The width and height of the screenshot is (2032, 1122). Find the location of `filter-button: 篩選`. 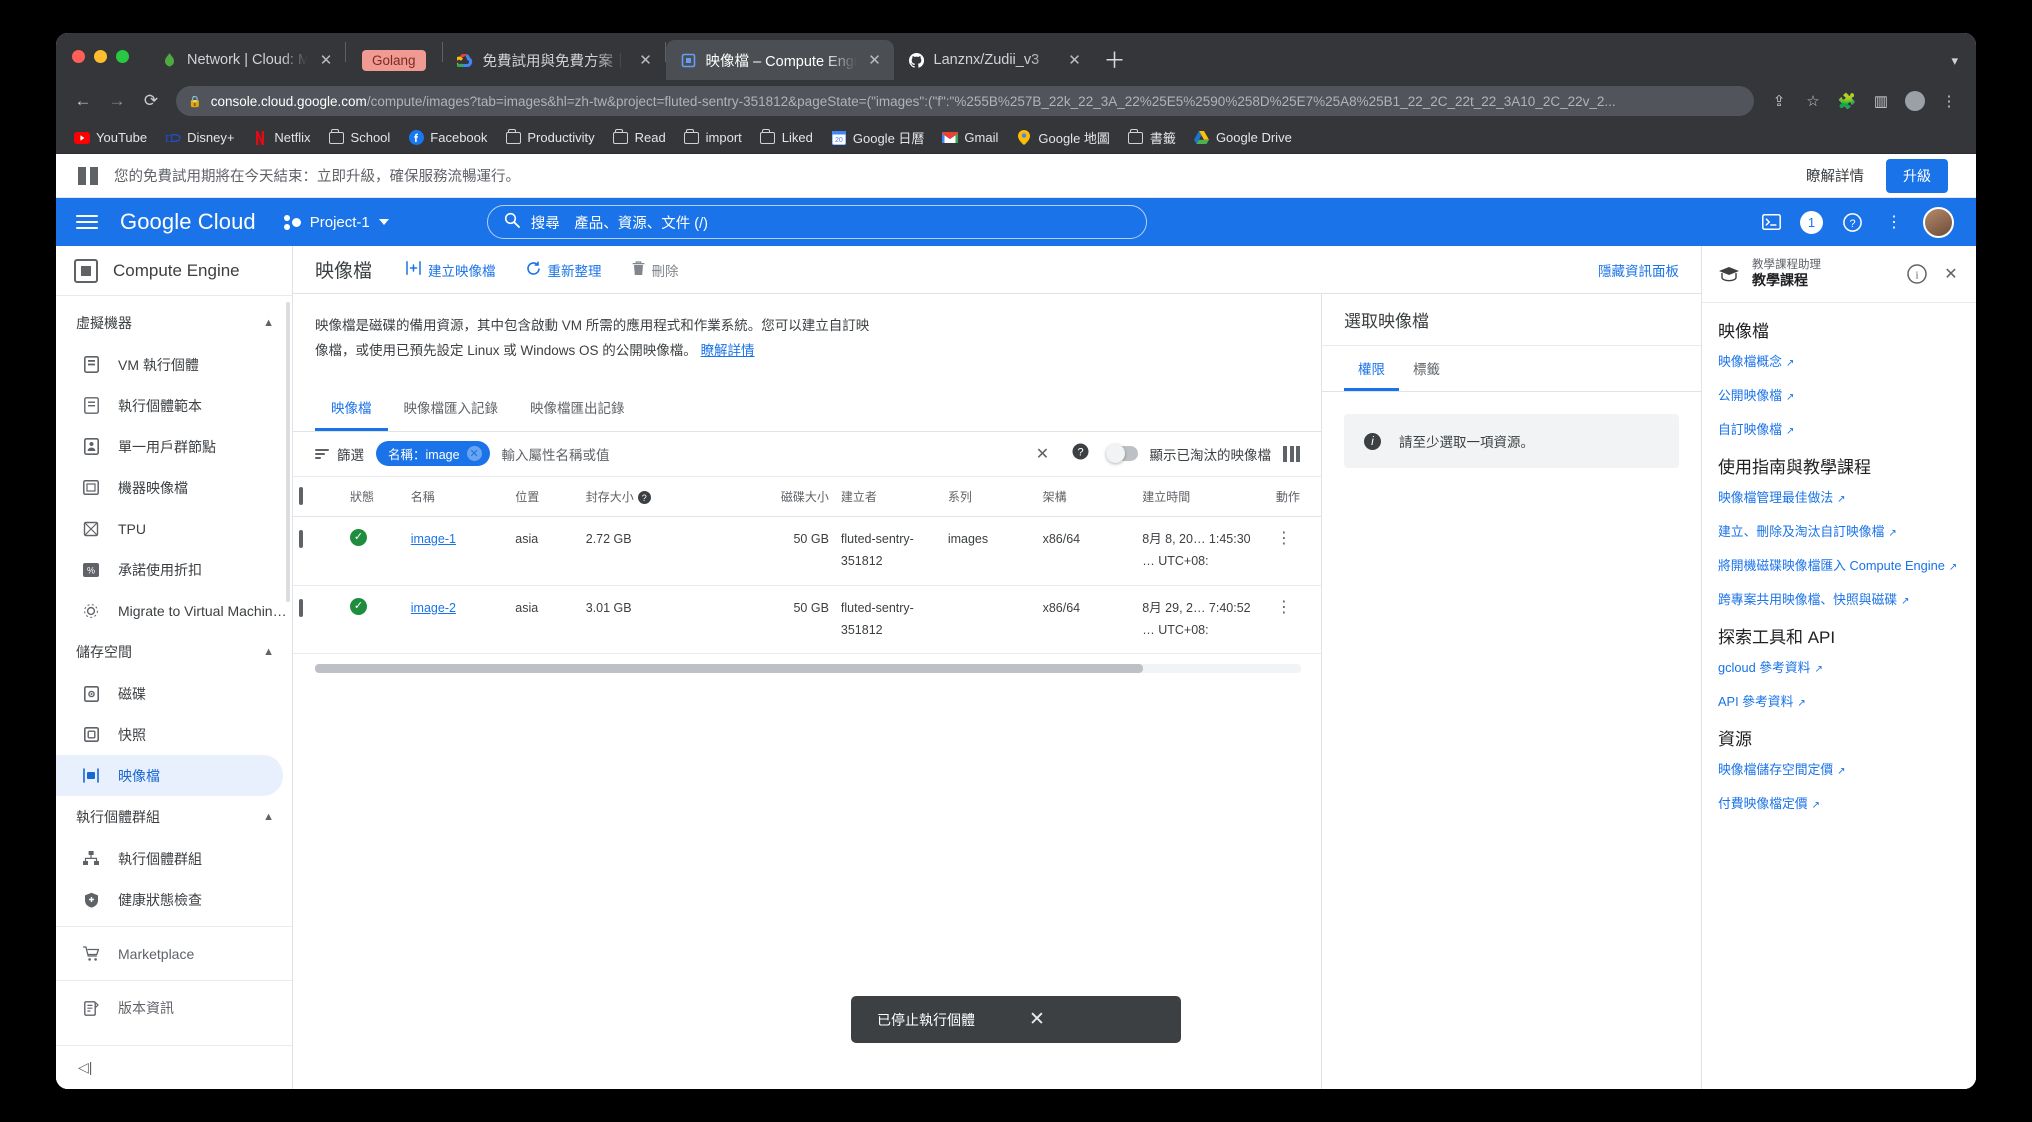

filter-button: 篩選 is located at coordinates (339, 454).